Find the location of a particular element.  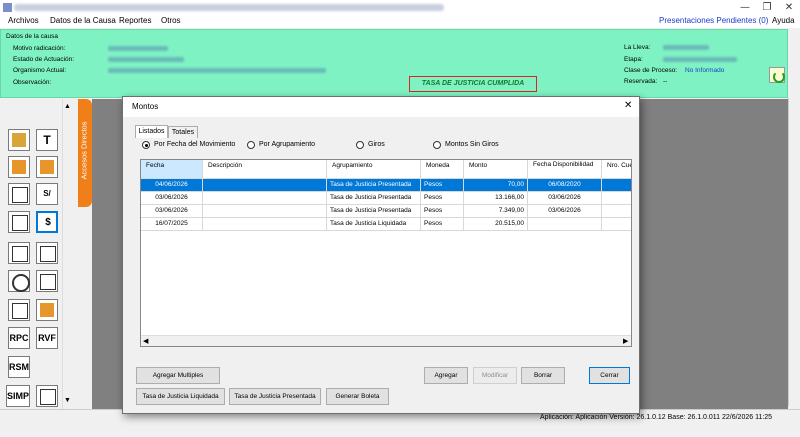

tool-rpc-button: RPC is located at coordinates (19, 338).